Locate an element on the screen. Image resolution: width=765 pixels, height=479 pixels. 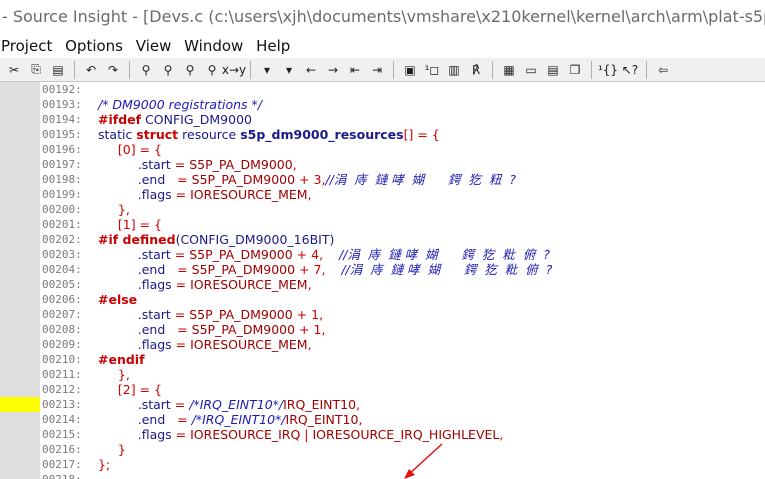
paste-icon: ▤ is located at coordinates (58, 70).